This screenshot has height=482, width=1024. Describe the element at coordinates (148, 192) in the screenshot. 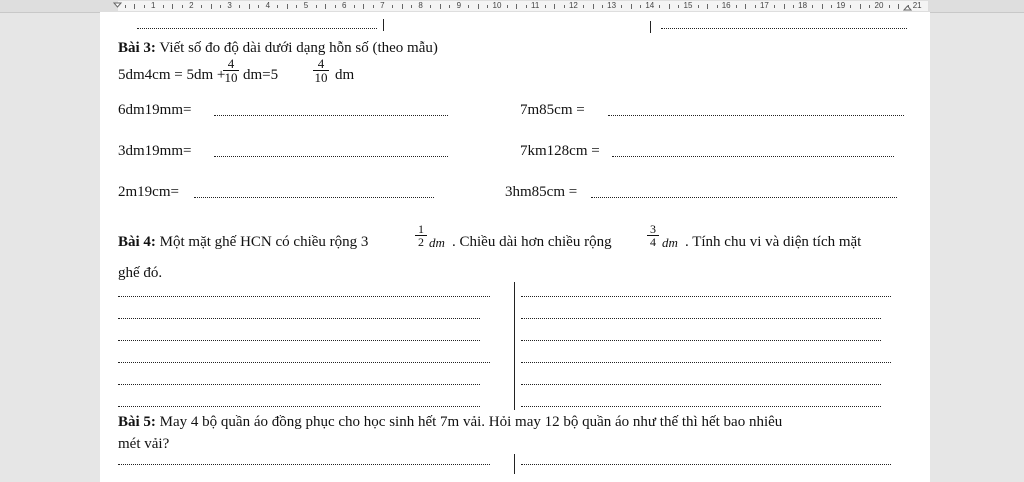

I see `exercise-item: 2m19cm=` at that location.